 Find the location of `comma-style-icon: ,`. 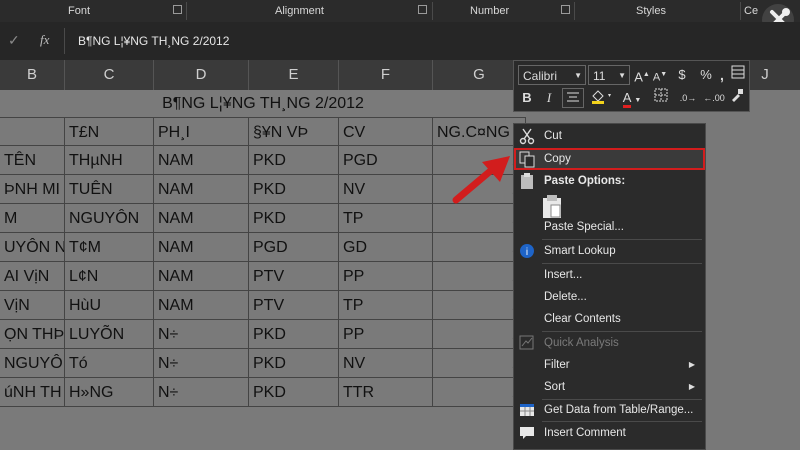

comma-style-icon: , is located at coordinates (722, 75).